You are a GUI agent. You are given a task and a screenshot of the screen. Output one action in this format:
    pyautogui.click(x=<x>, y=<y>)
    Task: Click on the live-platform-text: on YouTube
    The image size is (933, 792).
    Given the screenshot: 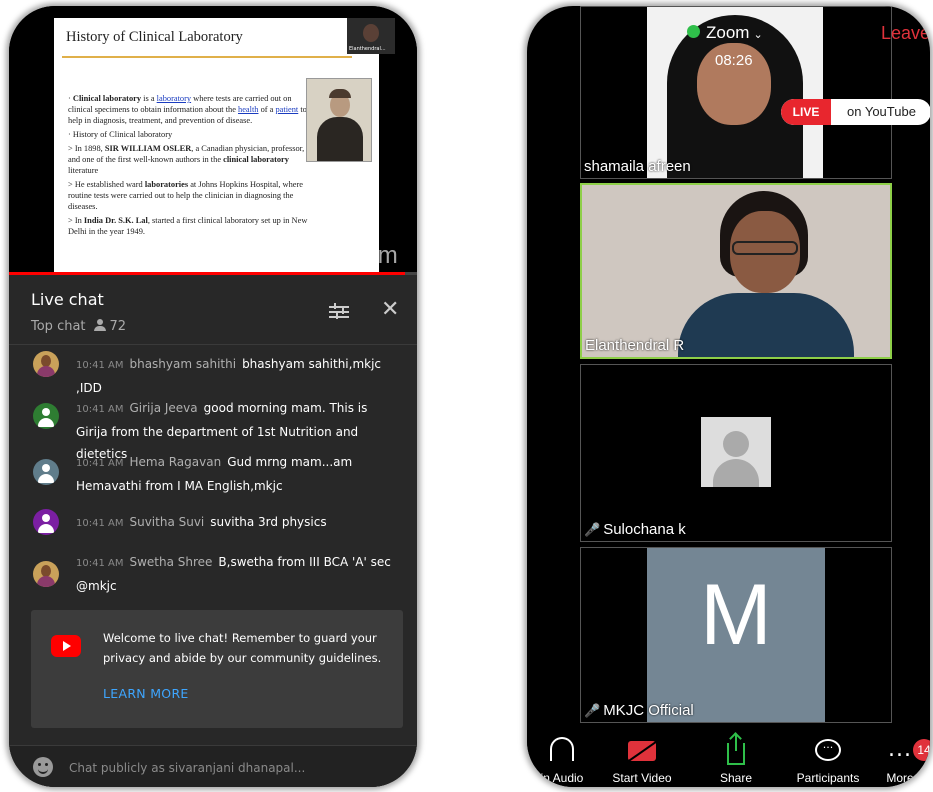 What is the action you would take?
    pyautogui.click(x=881, y=111)
    